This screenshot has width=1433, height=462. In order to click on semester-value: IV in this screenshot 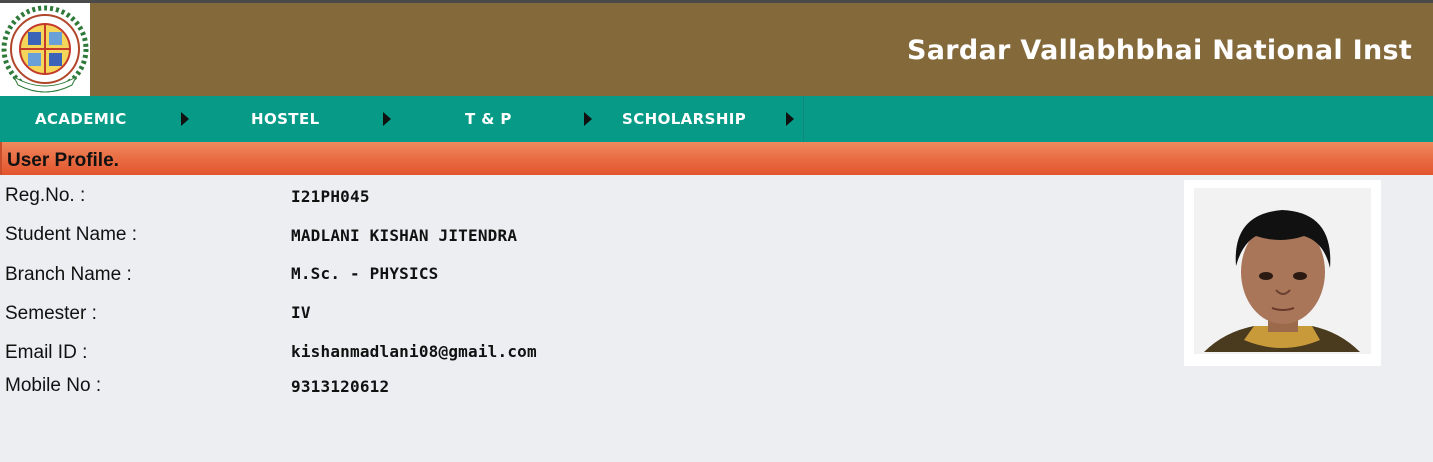, I will do `click(301, 312)`.